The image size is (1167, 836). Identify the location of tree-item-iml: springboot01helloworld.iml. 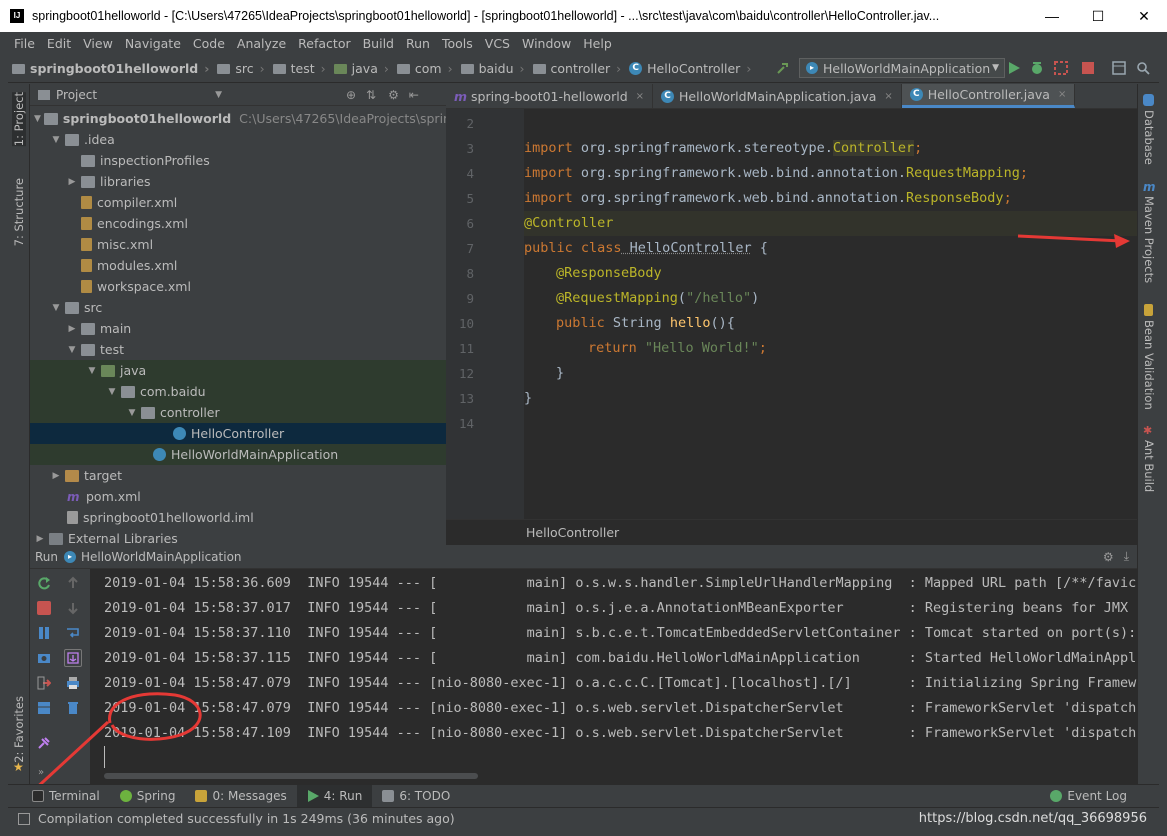
(238, 517).